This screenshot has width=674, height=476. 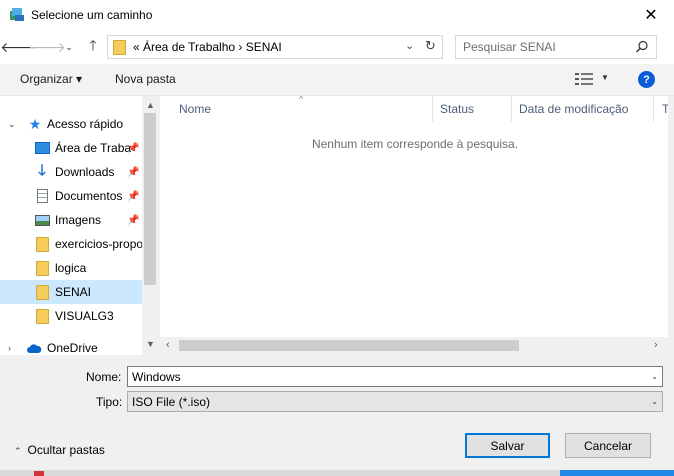 I want to click on view-dropdown-icon: ▼, so click(x=605, y=77).